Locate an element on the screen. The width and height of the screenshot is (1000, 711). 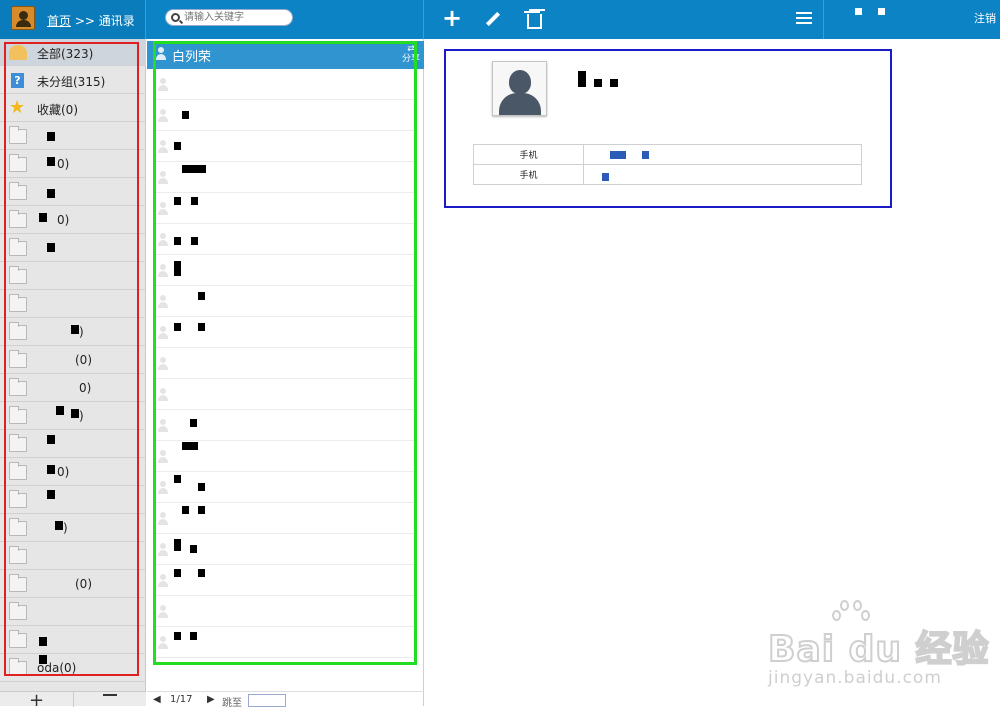
search-box is located at coordinates (229, 17).